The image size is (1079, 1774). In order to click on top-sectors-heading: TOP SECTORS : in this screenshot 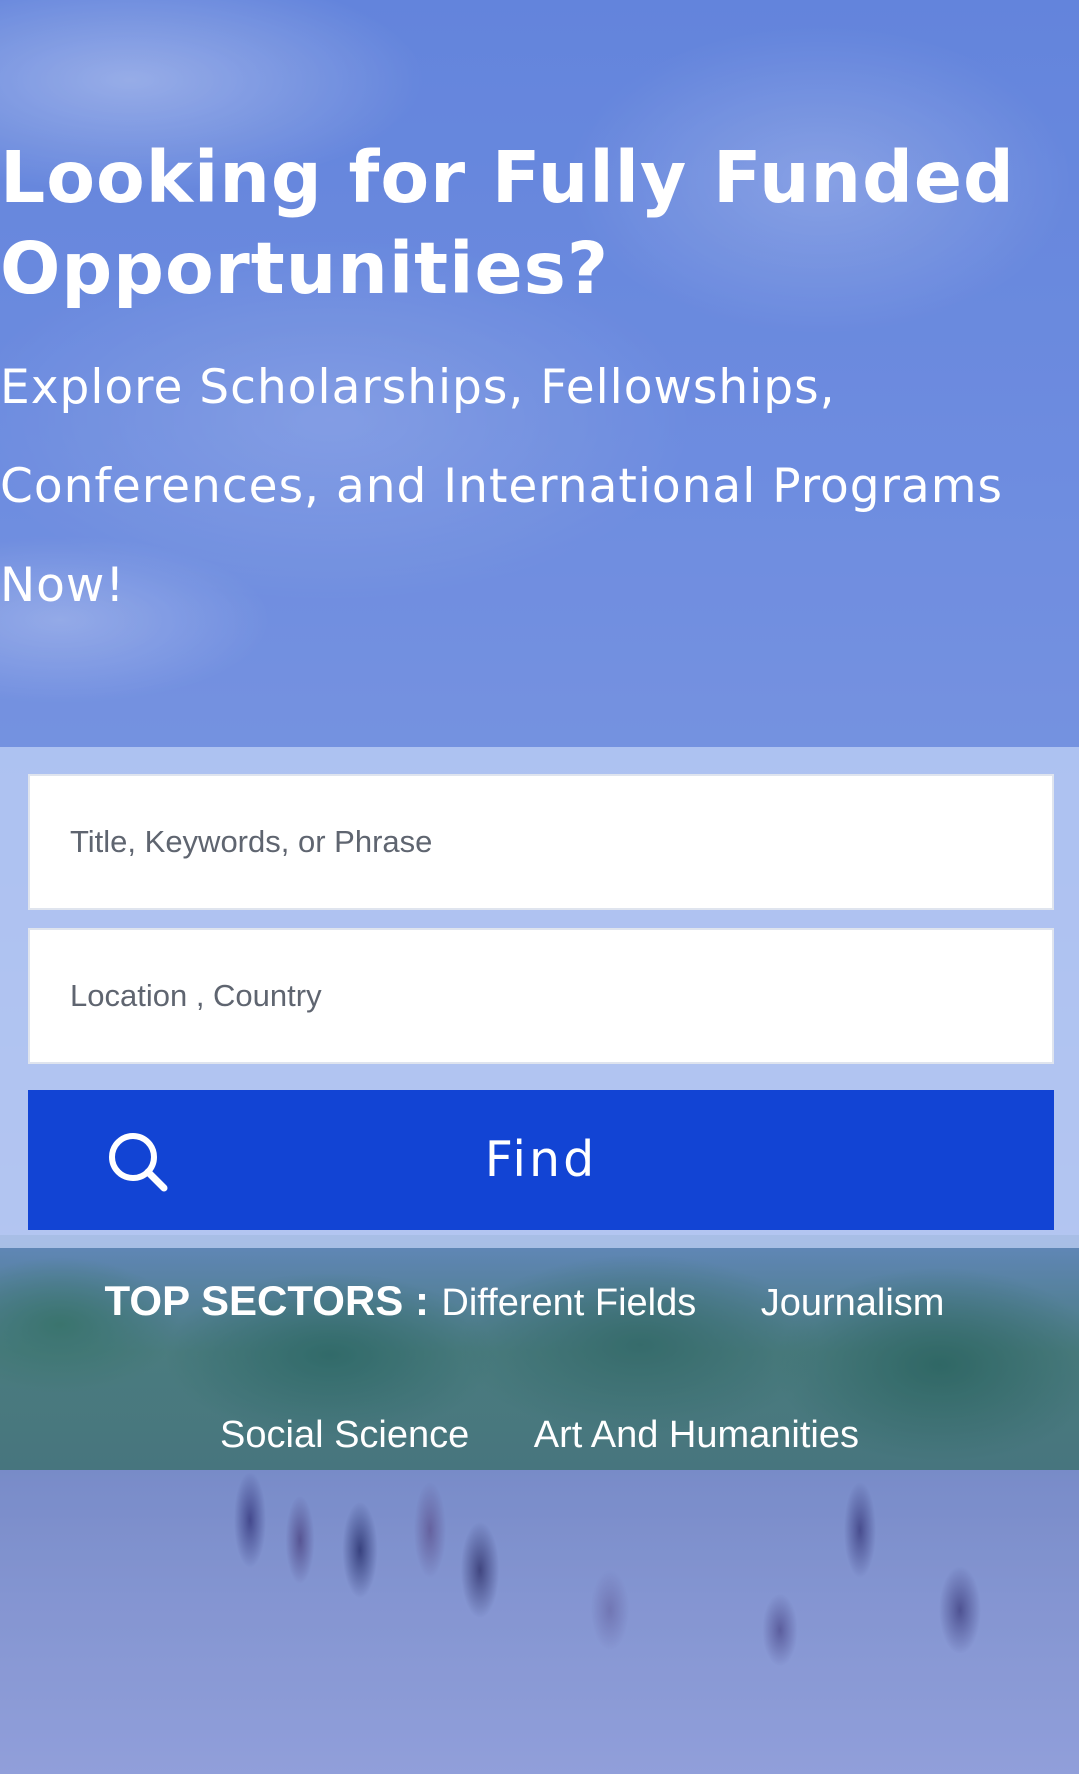, I will do `click(266, 1300)`.